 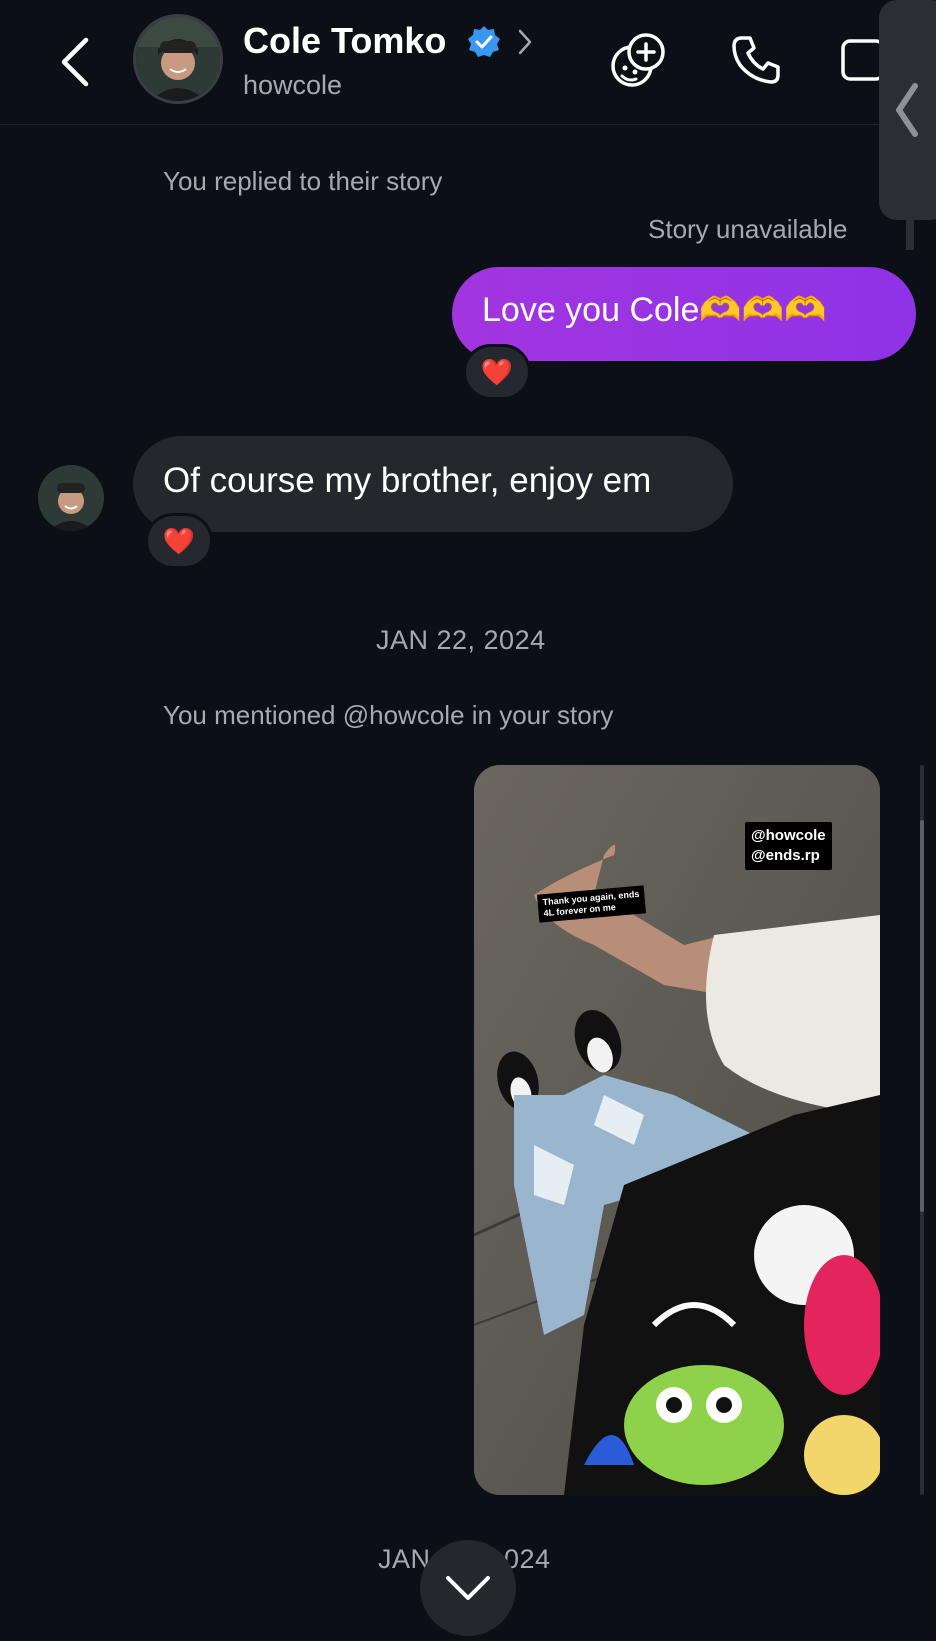 What do you see at coordinates (788, 835) in the screenshot?
I see `mention-tag: @howcole` at bounding box center [788, 835].